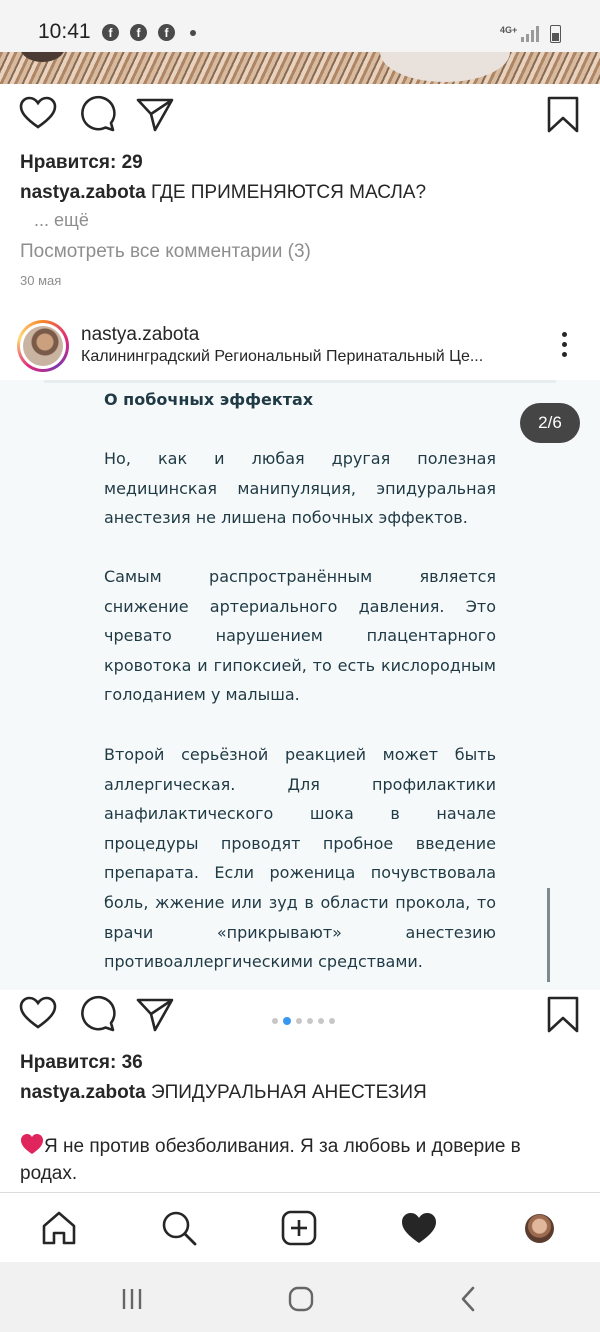 This screenshot has height=1332, width=600. What do you see at coordinates (81, 1063) in the screenshot?
I see `post2-likes: Нравится: 36` at bounding box center [81, 1063].